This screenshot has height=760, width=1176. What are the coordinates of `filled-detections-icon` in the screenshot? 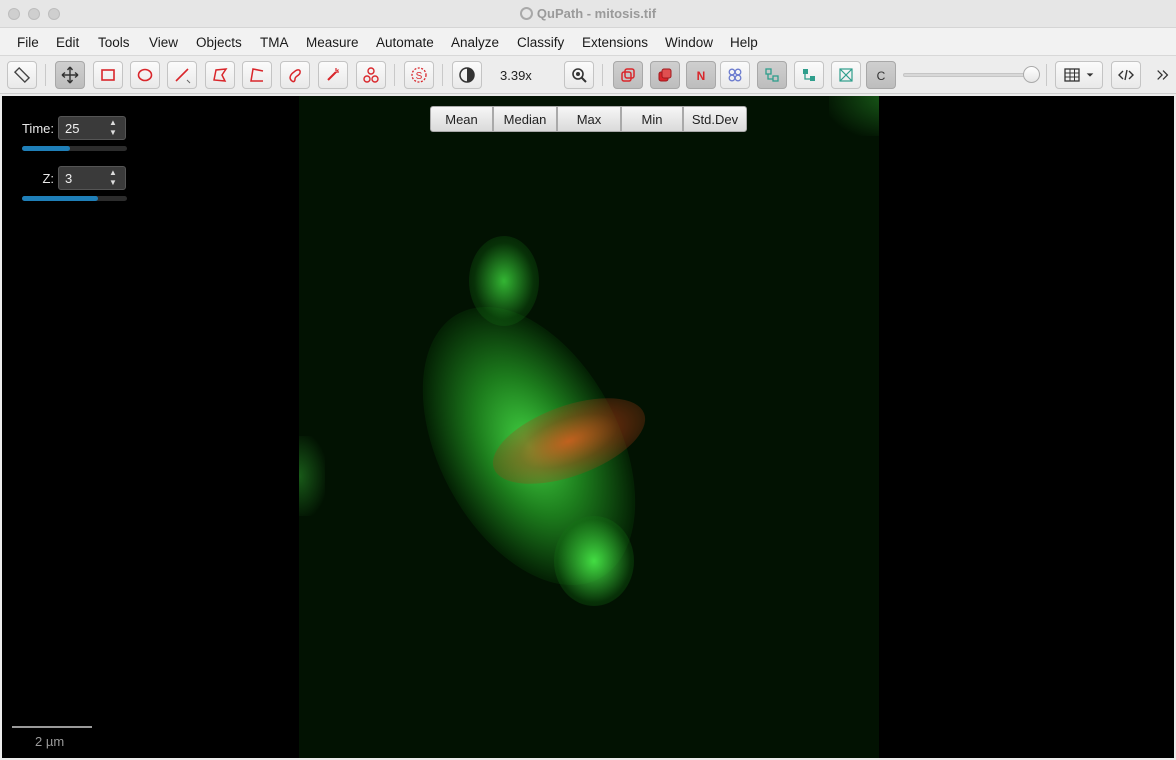 It's located at (809, 75).